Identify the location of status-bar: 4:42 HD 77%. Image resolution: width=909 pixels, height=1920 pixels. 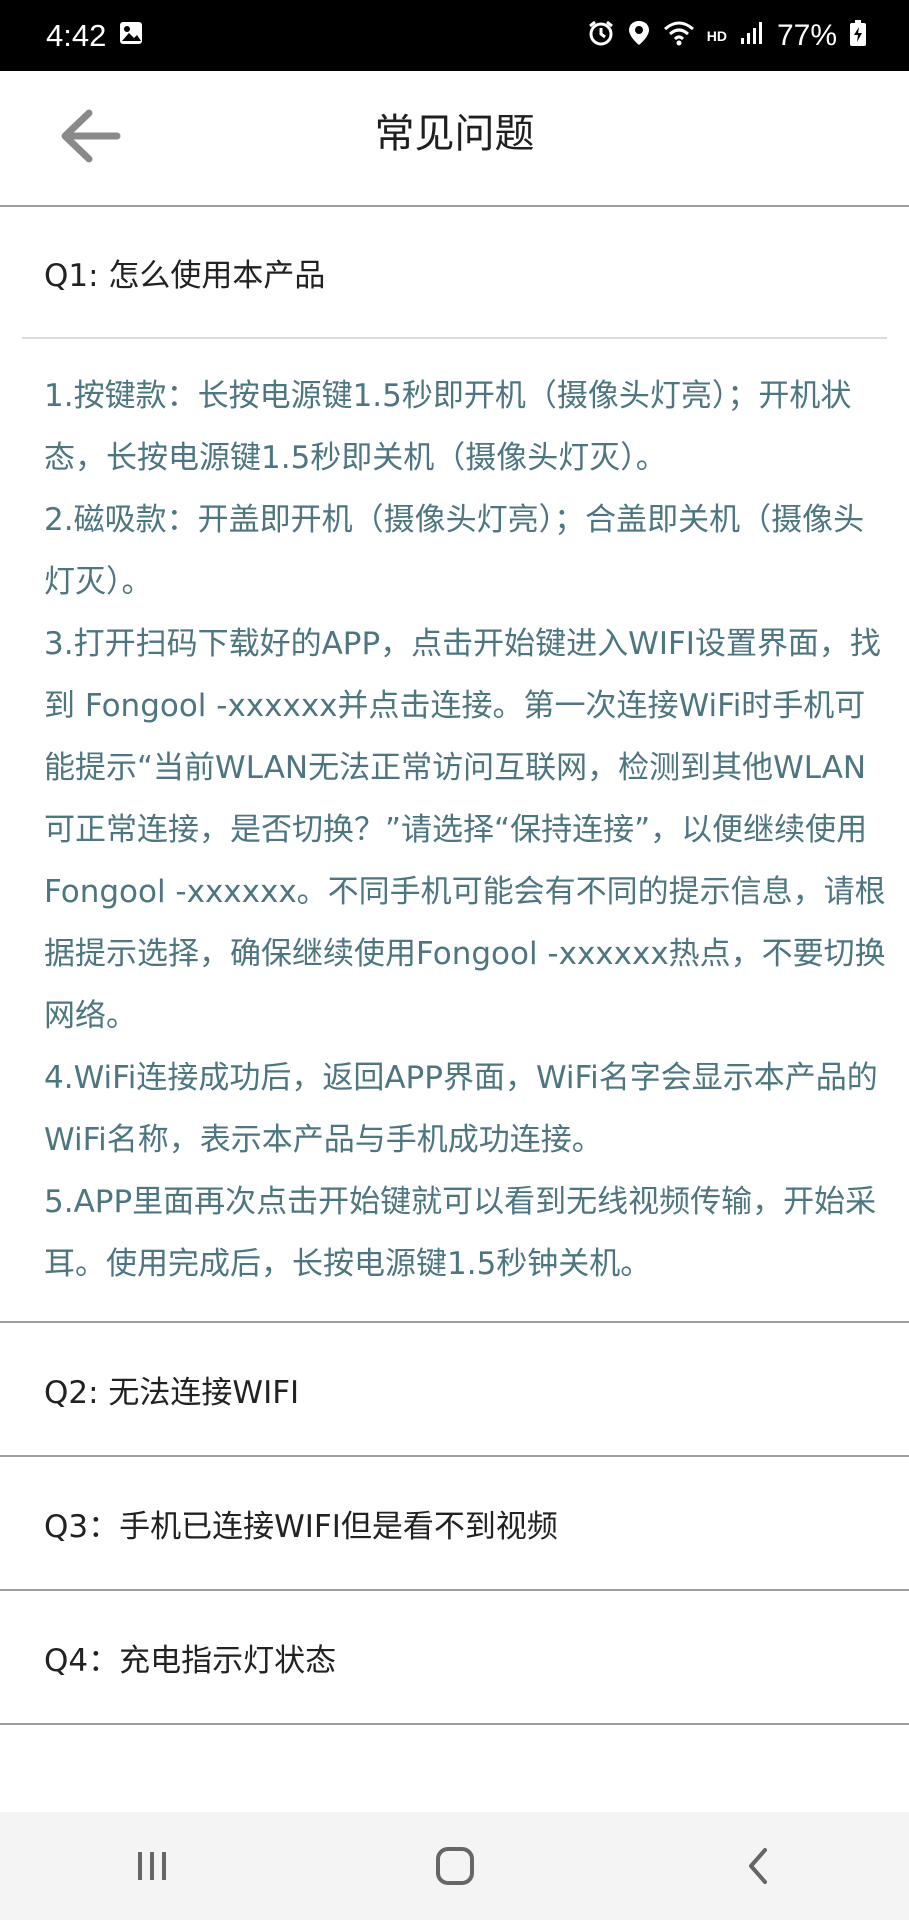
(454, 35).